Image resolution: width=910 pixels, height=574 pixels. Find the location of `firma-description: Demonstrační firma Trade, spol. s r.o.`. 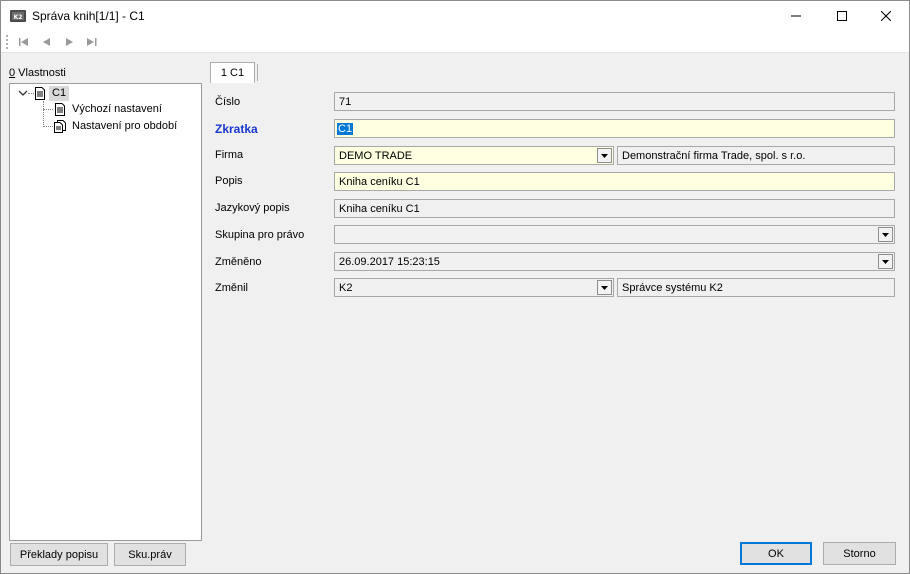

firma-description: Demonstrační firma Trade, spol. s r.o. is located at coordinates (756, 155).